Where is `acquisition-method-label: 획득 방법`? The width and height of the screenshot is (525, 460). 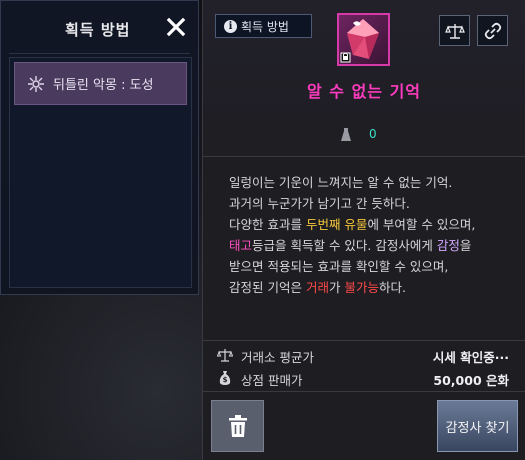 acquisition-method-label: 획득 방법 is located at coordinates (265, 26).